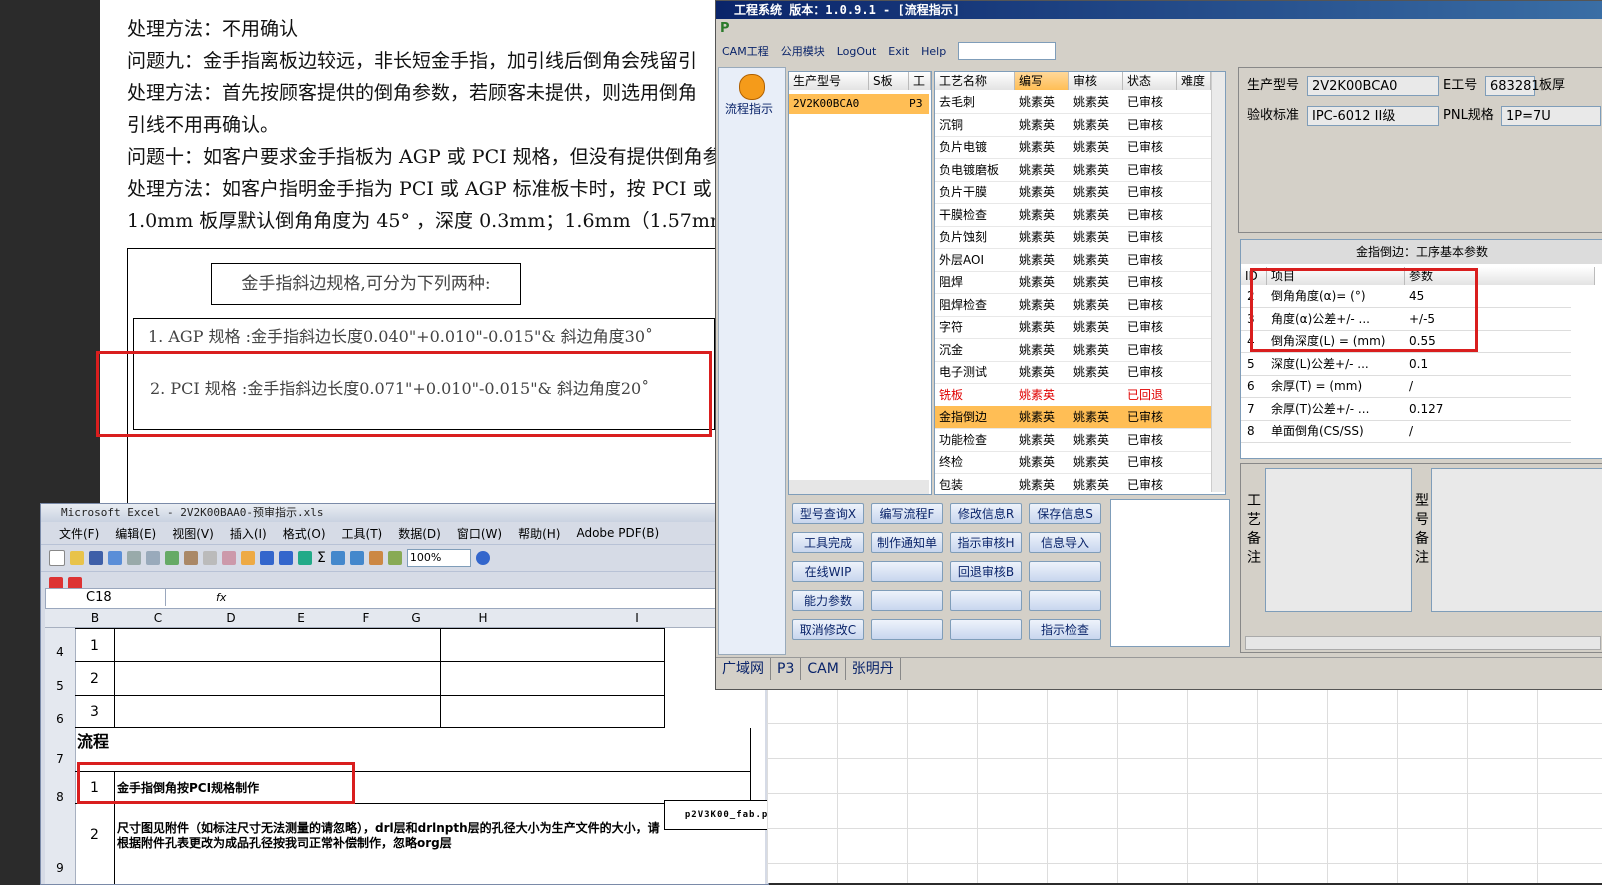  I want to click on row-header: 6, so click(60, 712).